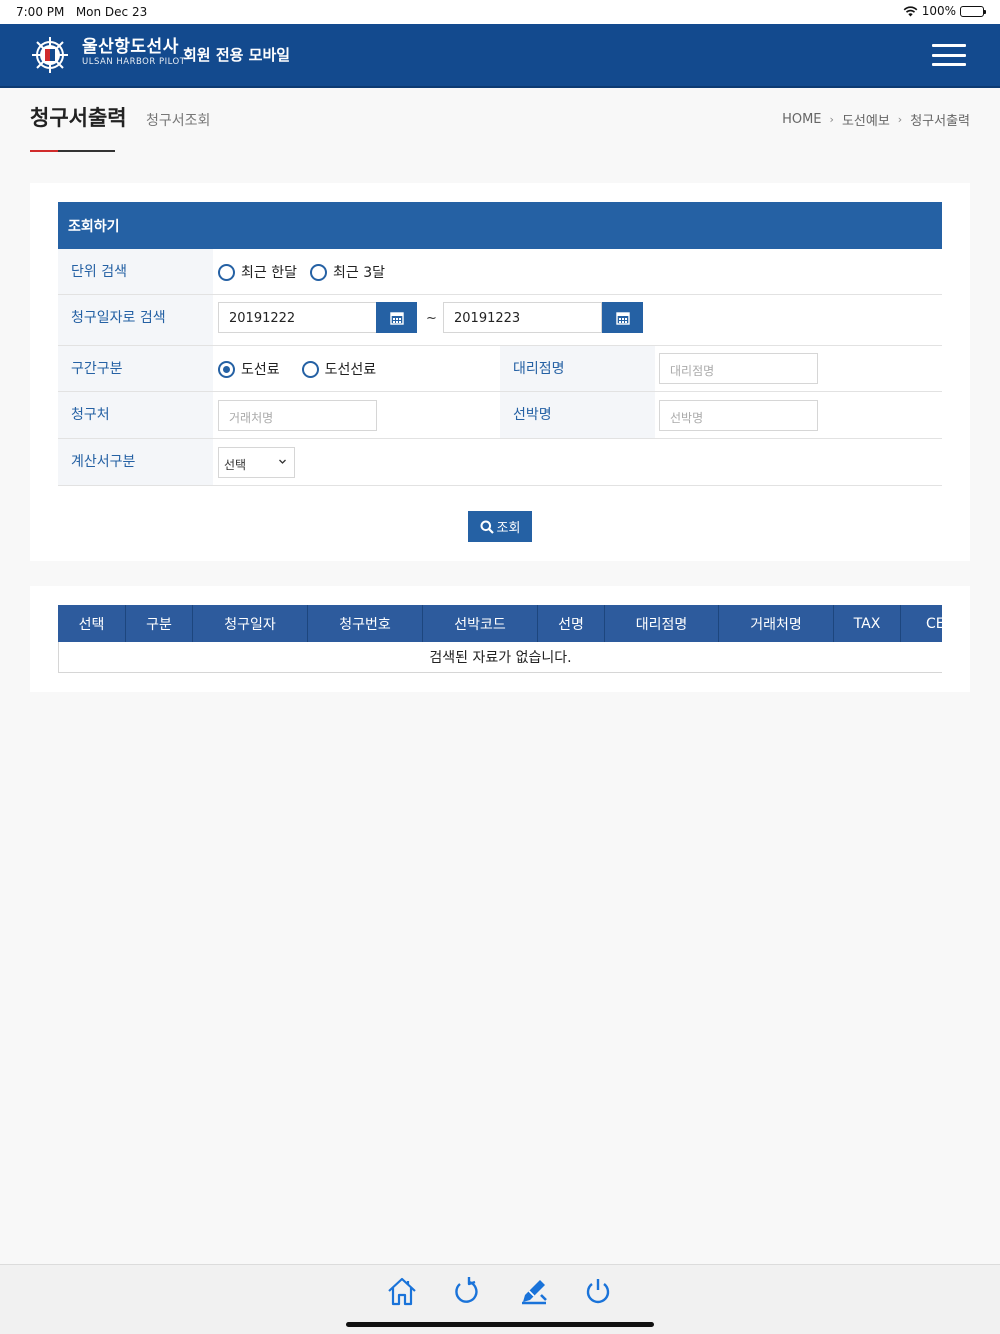 The height and width of the screenshot is (1334, 1000). What do you see at coordinates (500, 272) in the screenshot?
I see `unit-search-row: 단위 검색 최근 한달 최근 3달` at bounding box center [500, 272].